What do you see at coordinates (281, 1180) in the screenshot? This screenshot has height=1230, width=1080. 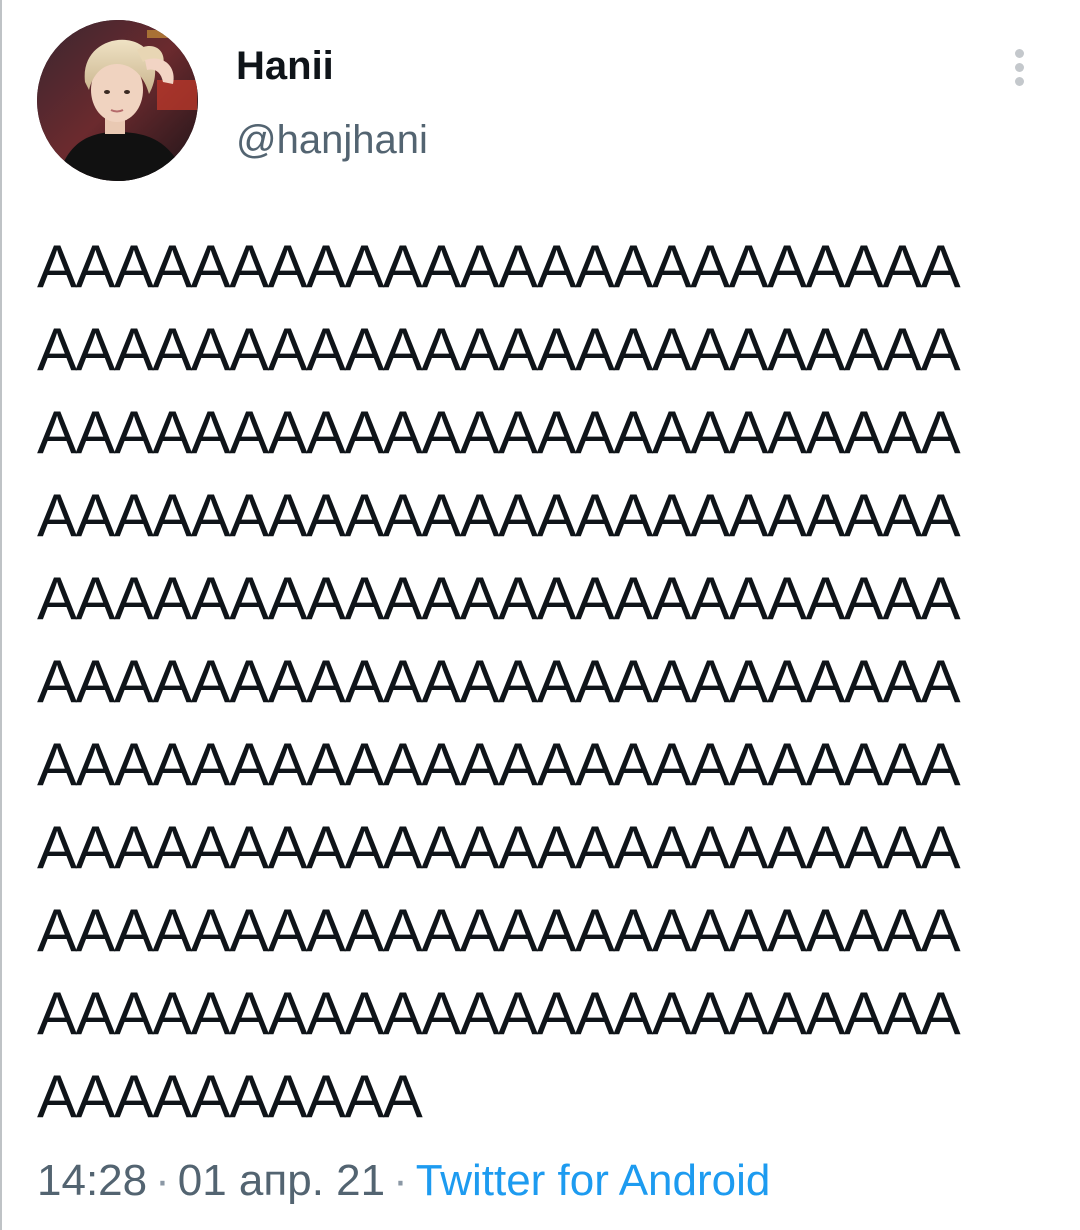 I see `tweet-date: 01 апр. 21` at bounding box center [281, 1180].